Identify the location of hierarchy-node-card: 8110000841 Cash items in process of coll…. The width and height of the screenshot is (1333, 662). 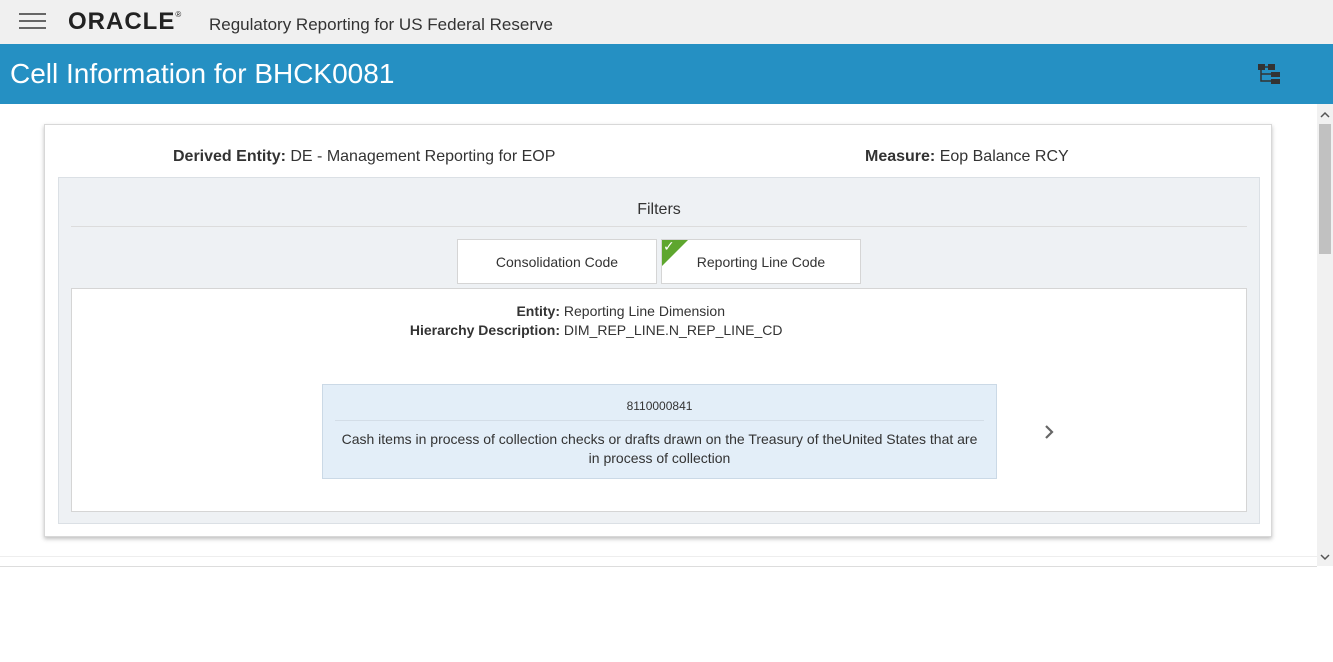
(659, 431).